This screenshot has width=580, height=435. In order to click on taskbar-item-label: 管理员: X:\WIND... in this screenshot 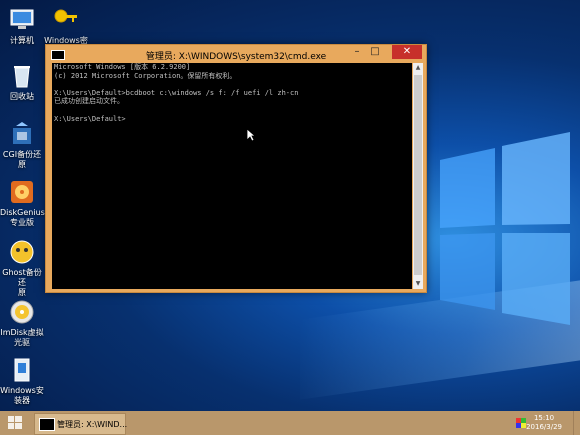, I will do `click(92, 424)`.